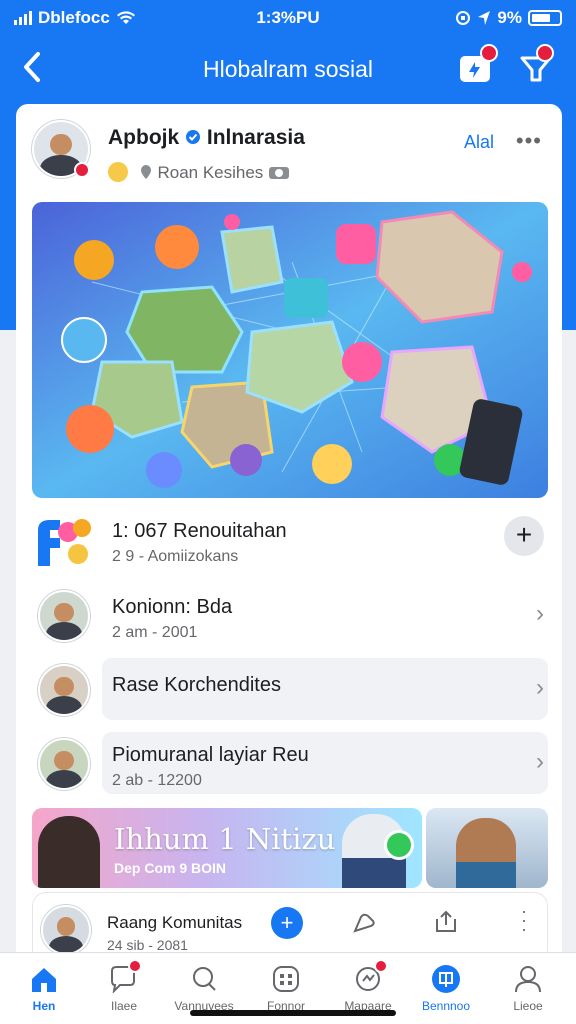  What do you see at coordinates (147, 945) in the screenshot?
I see `post-subtitle: 24 sib - 2081` at bounding box center [147, 945].